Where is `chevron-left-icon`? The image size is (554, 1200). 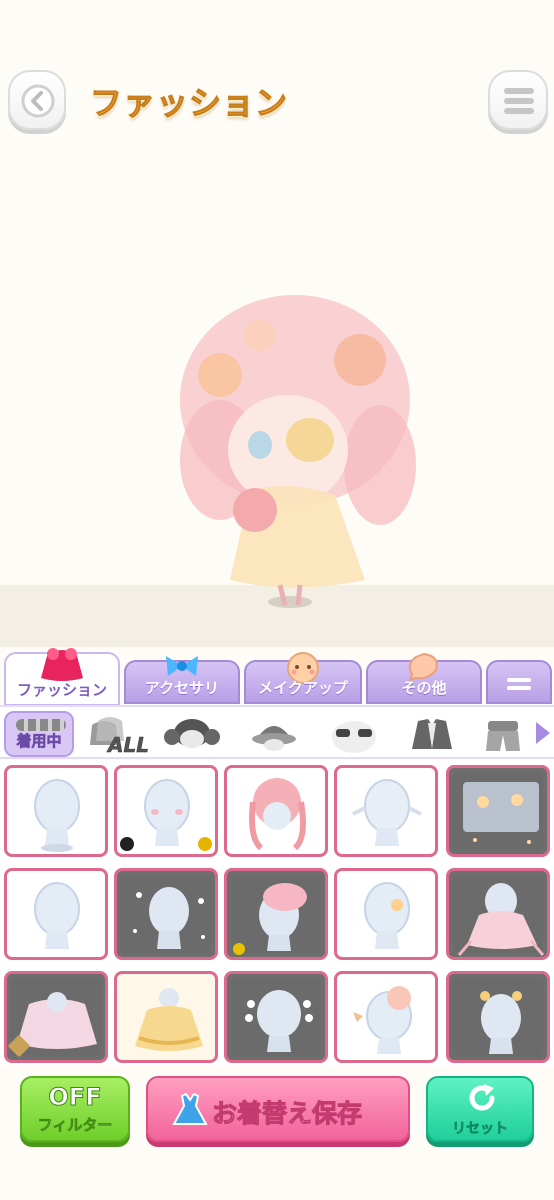
chevron-left-icon is located at coordinates (38, 101).